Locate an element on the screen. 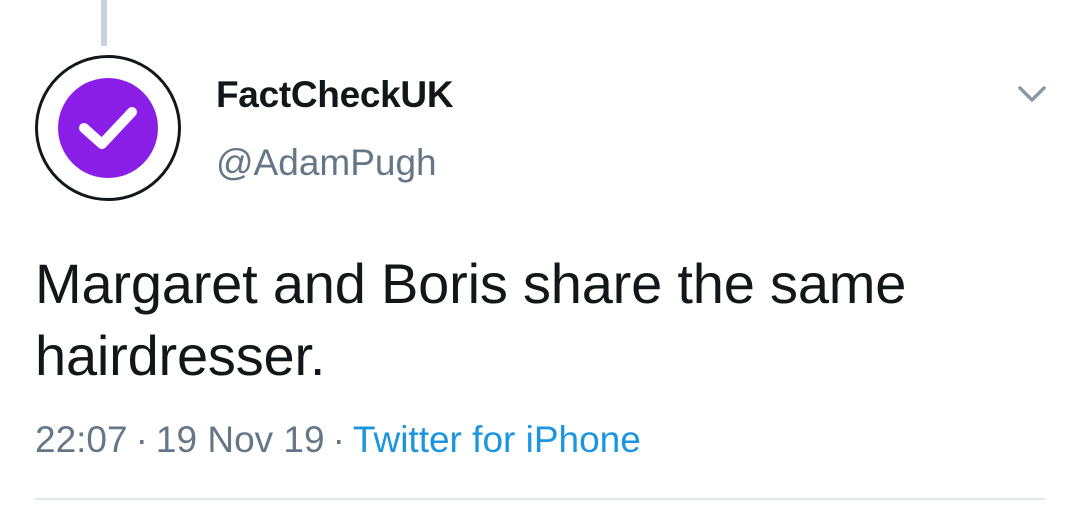  source-link: Twitter for iPhone is located at coordinates (497, 439).